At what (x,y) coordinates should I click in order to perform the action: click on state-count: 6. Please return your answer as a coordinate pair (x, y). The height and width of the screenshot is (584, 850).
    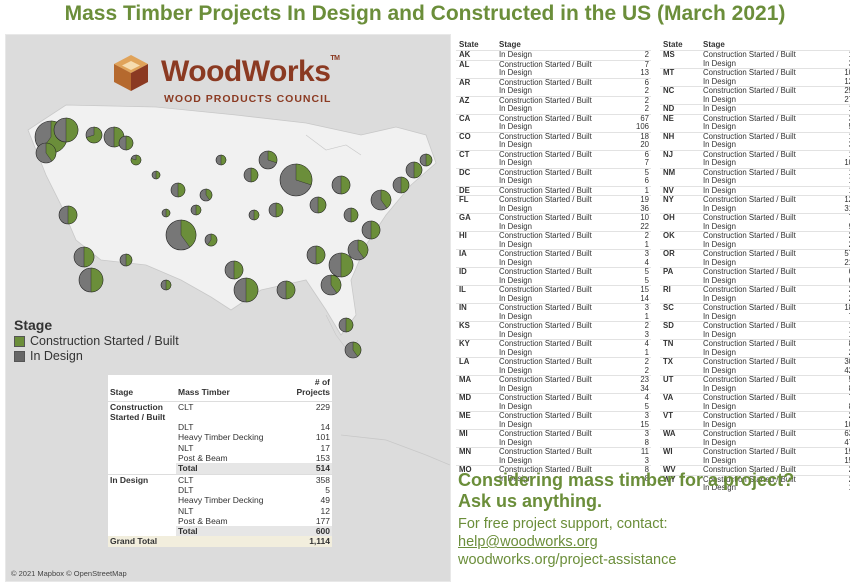
    Looking at the image, I should click on (836, 272).